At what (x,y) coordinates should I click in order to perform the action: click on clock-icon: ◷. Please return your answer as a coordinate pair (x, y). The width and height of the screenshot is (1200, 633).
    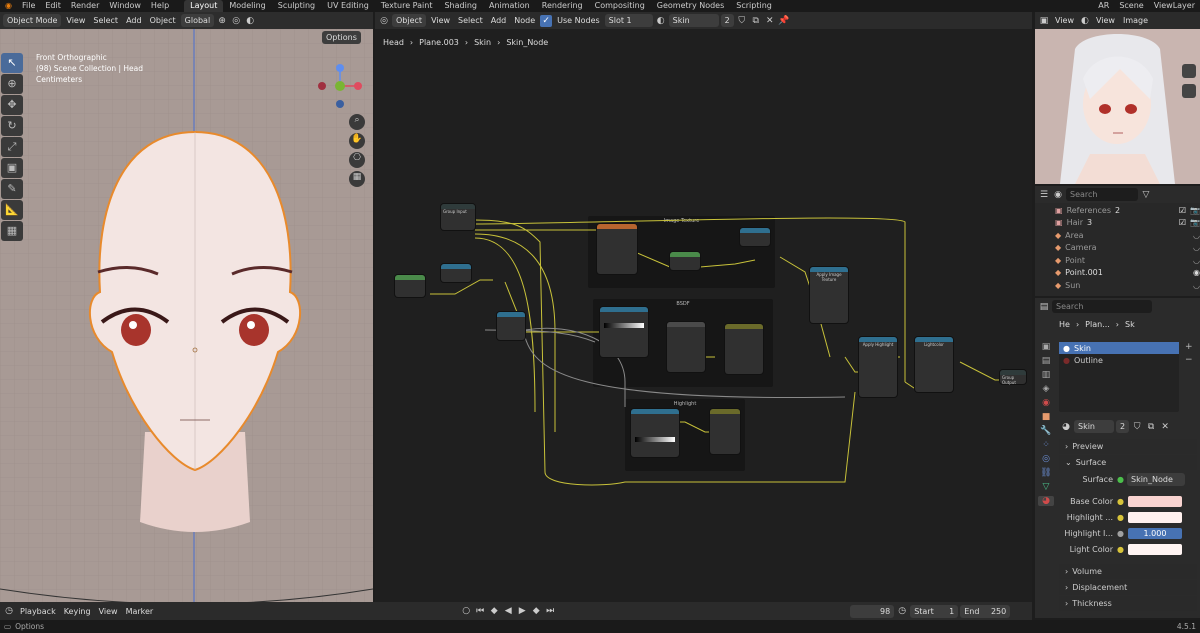
    Looking at the image, I should click on (902, 611).